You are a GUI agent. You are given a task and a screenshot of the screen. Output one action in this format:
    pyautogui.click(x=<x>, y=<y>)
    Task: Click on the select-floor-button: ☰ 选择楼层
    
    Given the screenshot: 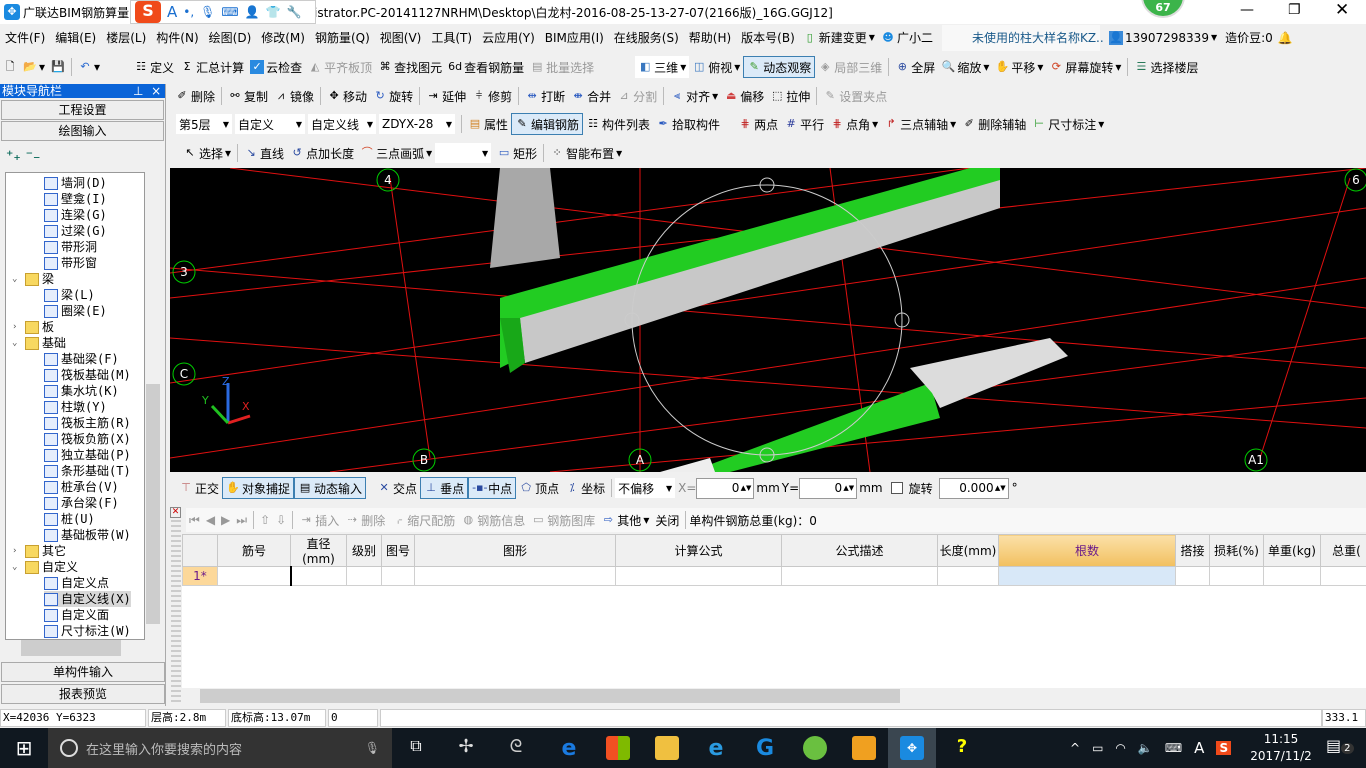 What is the action you would take?
    pyautogui.click(x=1166, y=67)
    